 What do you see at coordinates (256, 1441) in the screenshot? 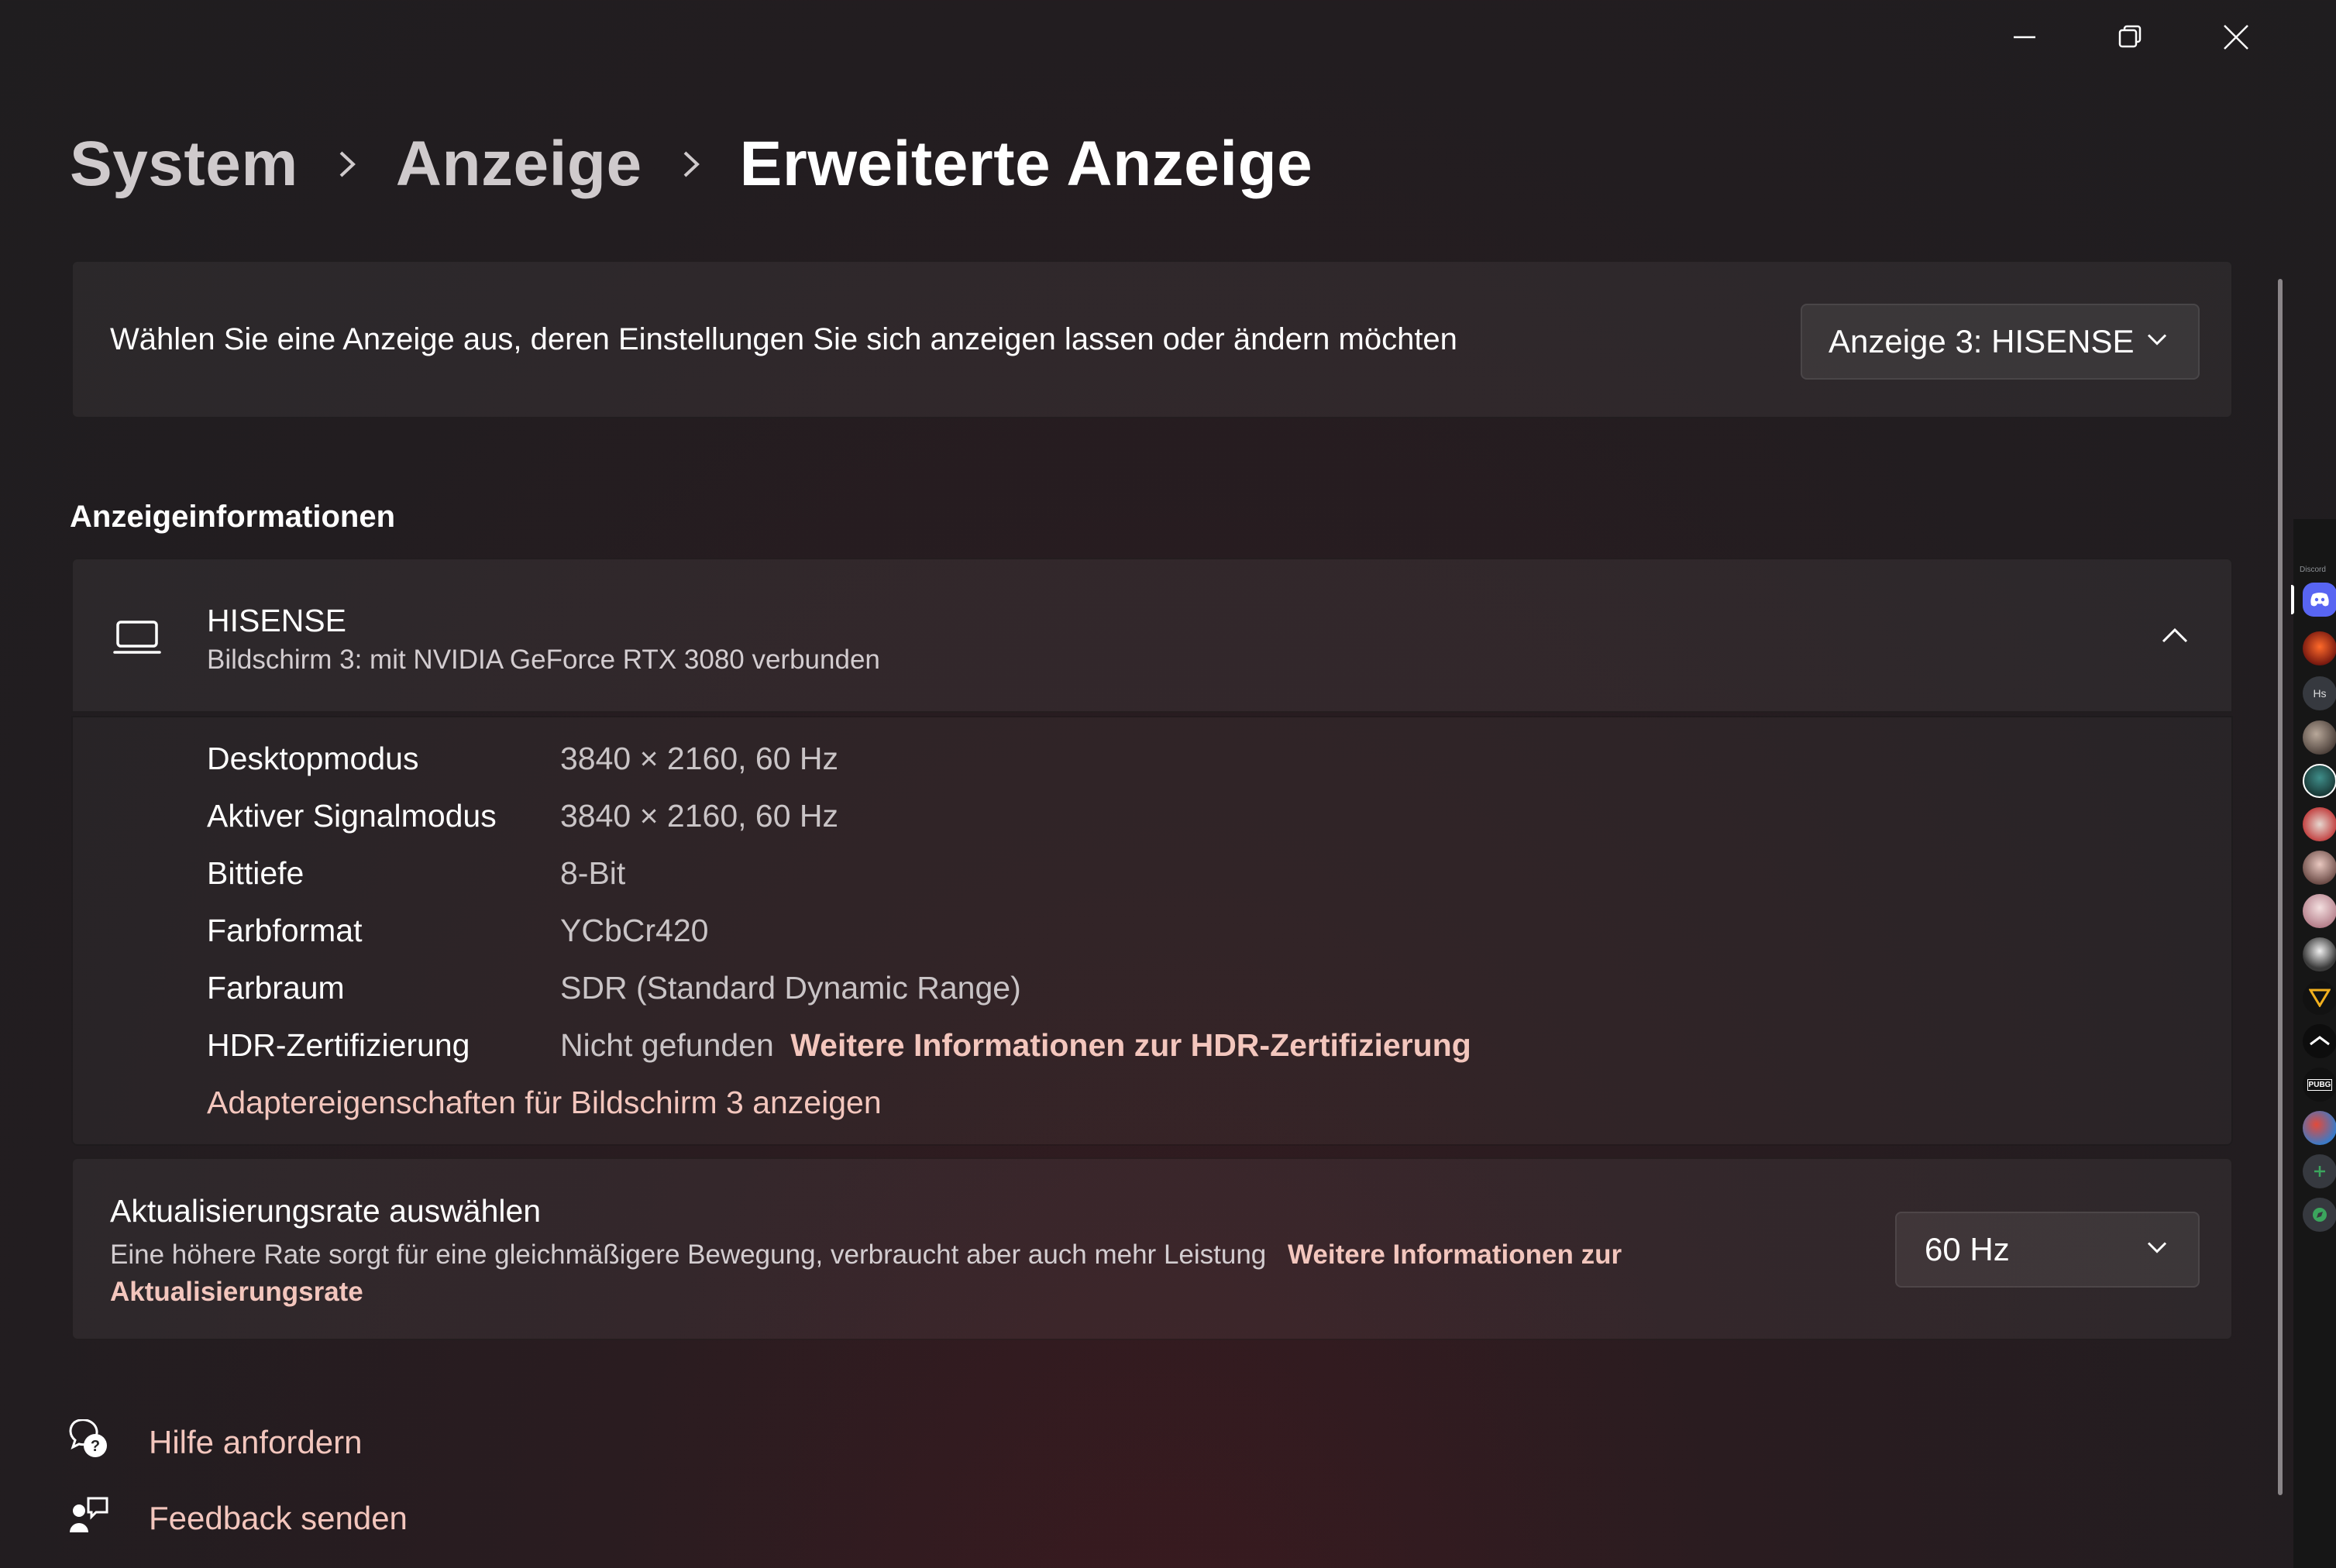
I see `help-label: Hilfe anfordern` at bounding box center [256, 1441].